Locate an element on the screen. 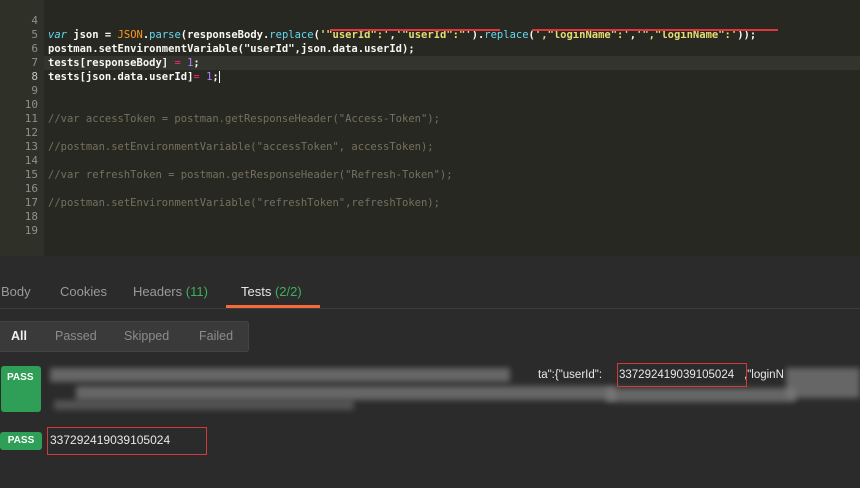 The height and width of the screenshot is (488, 860). line-number: 9 is located at coordinates (34, 90).